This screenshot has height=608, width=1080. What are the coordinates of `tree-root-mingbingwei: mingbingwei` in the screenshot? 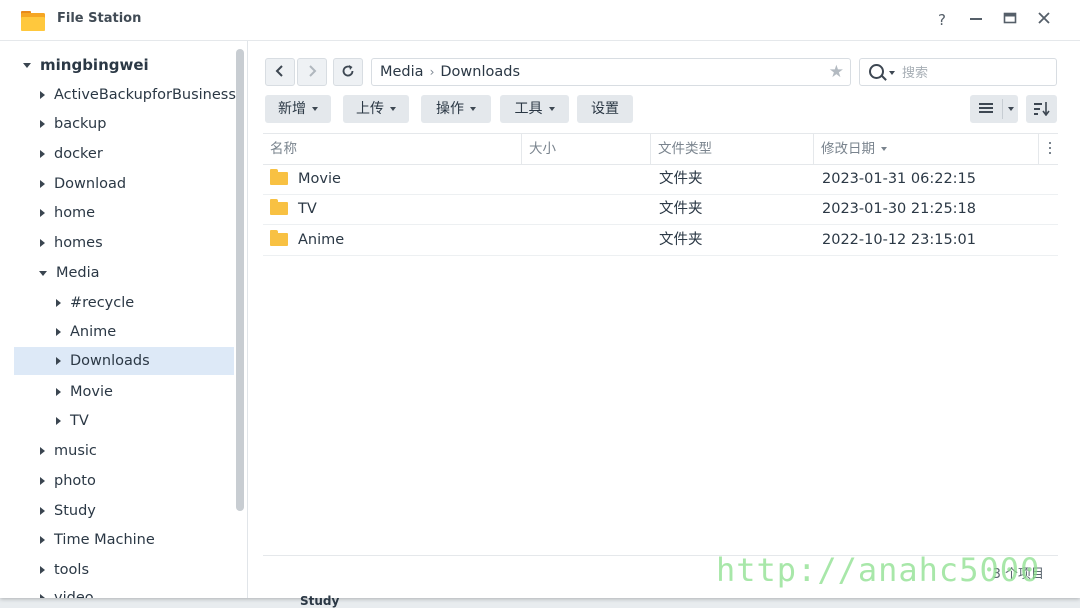 It's located at (86, 65).